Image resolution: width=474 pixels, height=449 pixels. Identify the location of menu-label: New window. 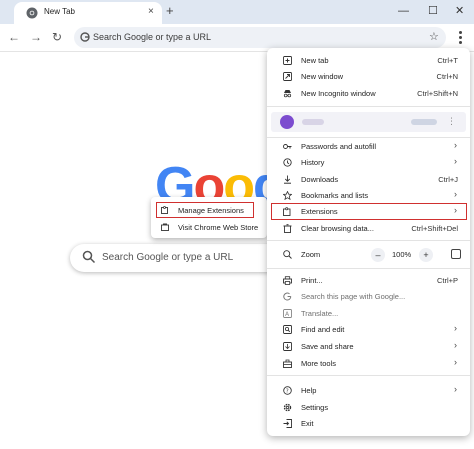
(322, 76).